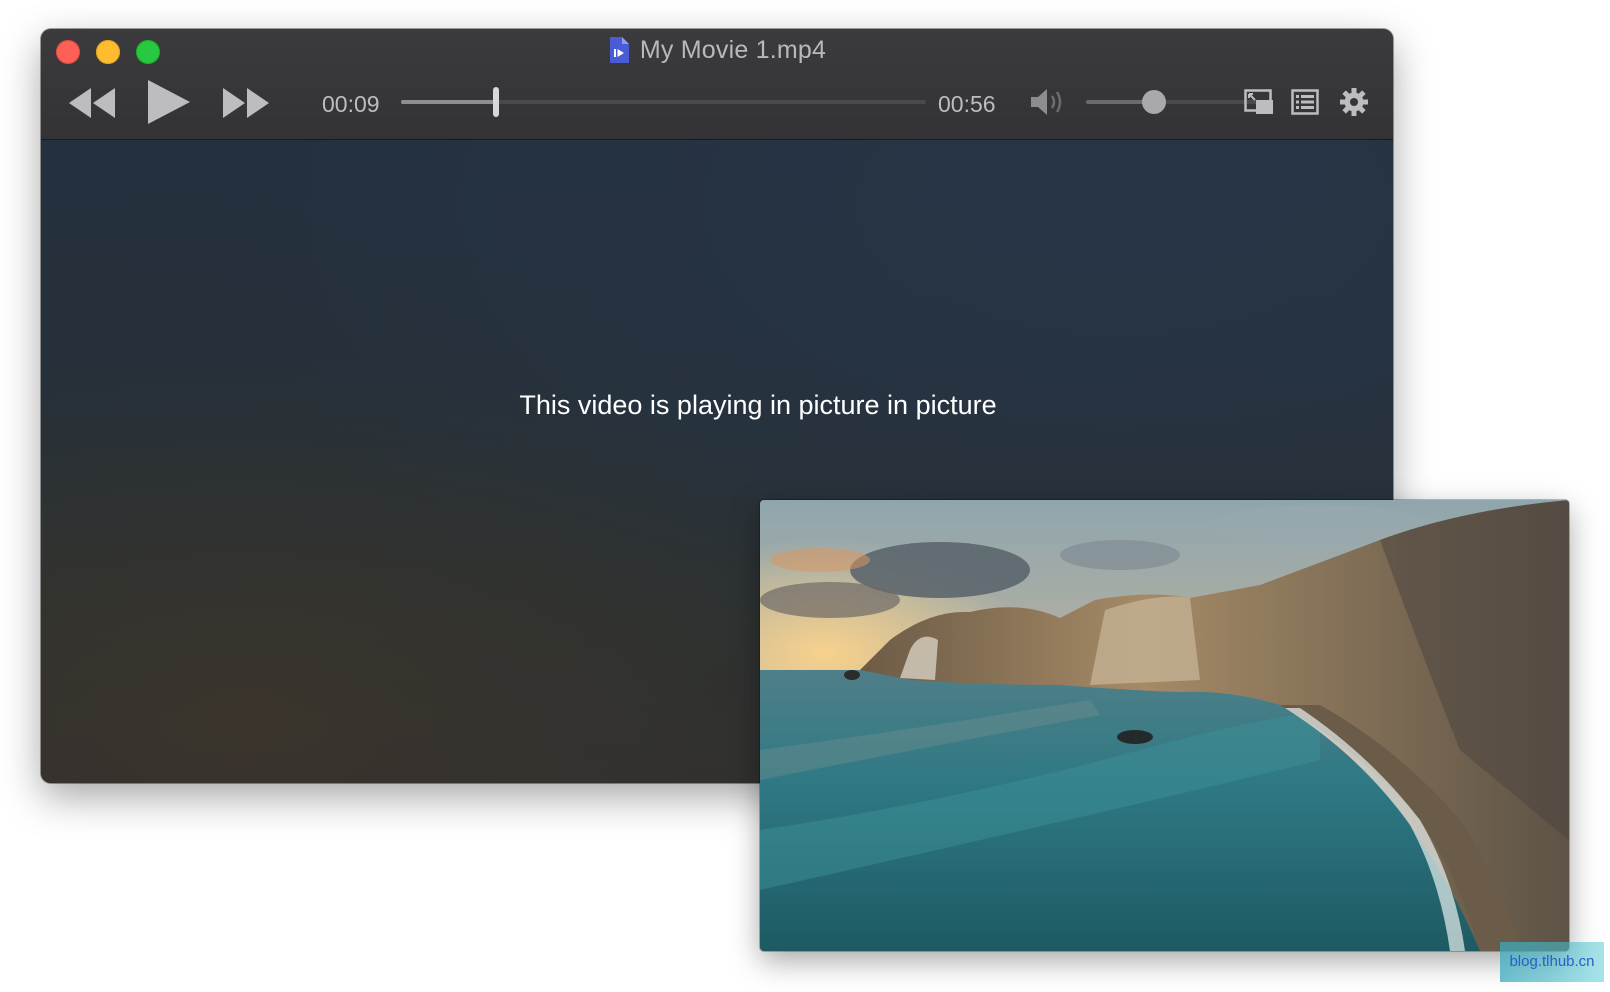  I want to click on volume-icon, so click(1047, 102).